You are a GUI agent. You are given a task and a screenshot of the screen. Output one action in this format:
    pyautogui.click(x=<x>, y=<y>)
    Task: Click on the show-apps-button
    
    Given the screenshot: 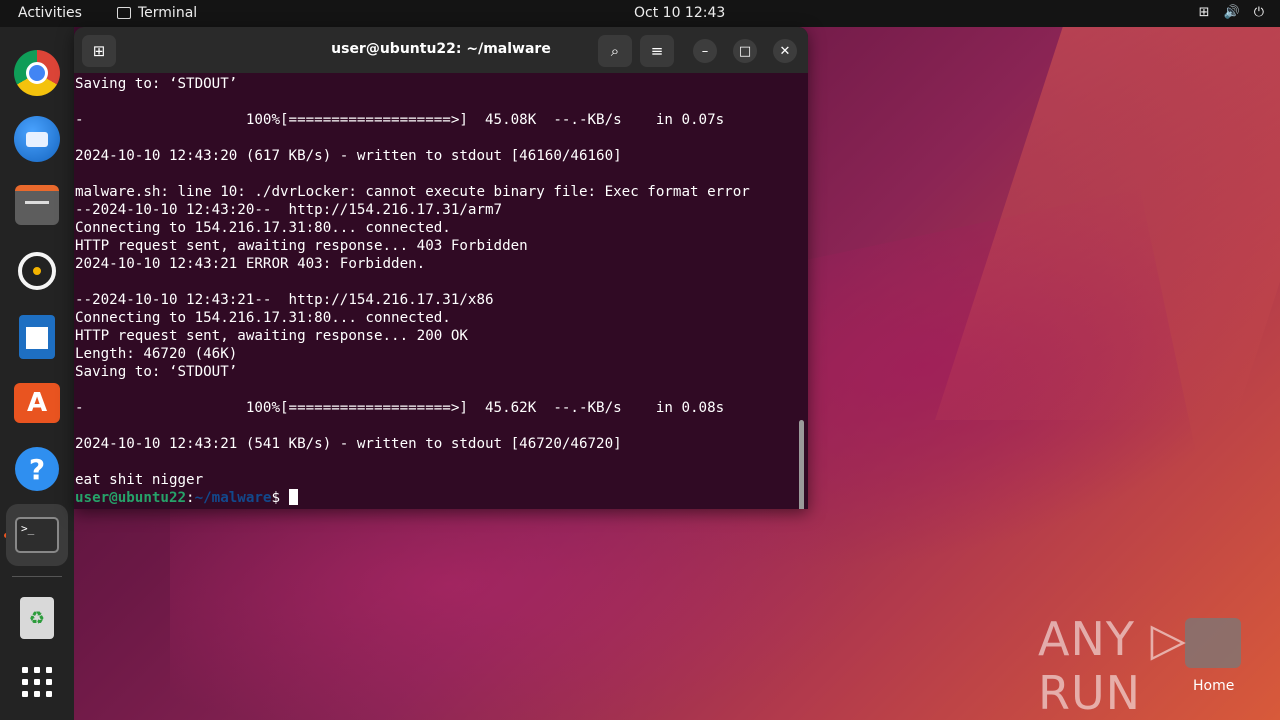 What is the action you would take?
    pyautogui.click(x=37, y=682)
    